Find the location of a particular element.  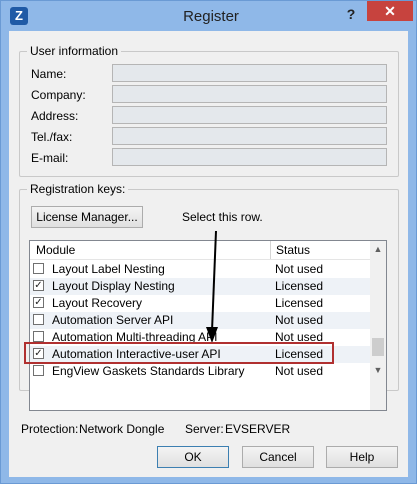

scroll-up-icon: ▲ is located at coordinates (378, 249).